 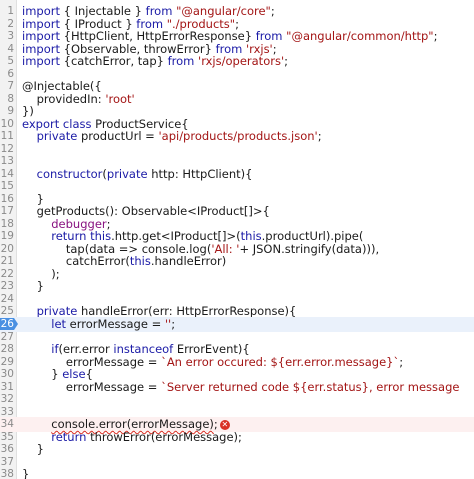 I want to click on code-text: }, so click(x=26, y=473).